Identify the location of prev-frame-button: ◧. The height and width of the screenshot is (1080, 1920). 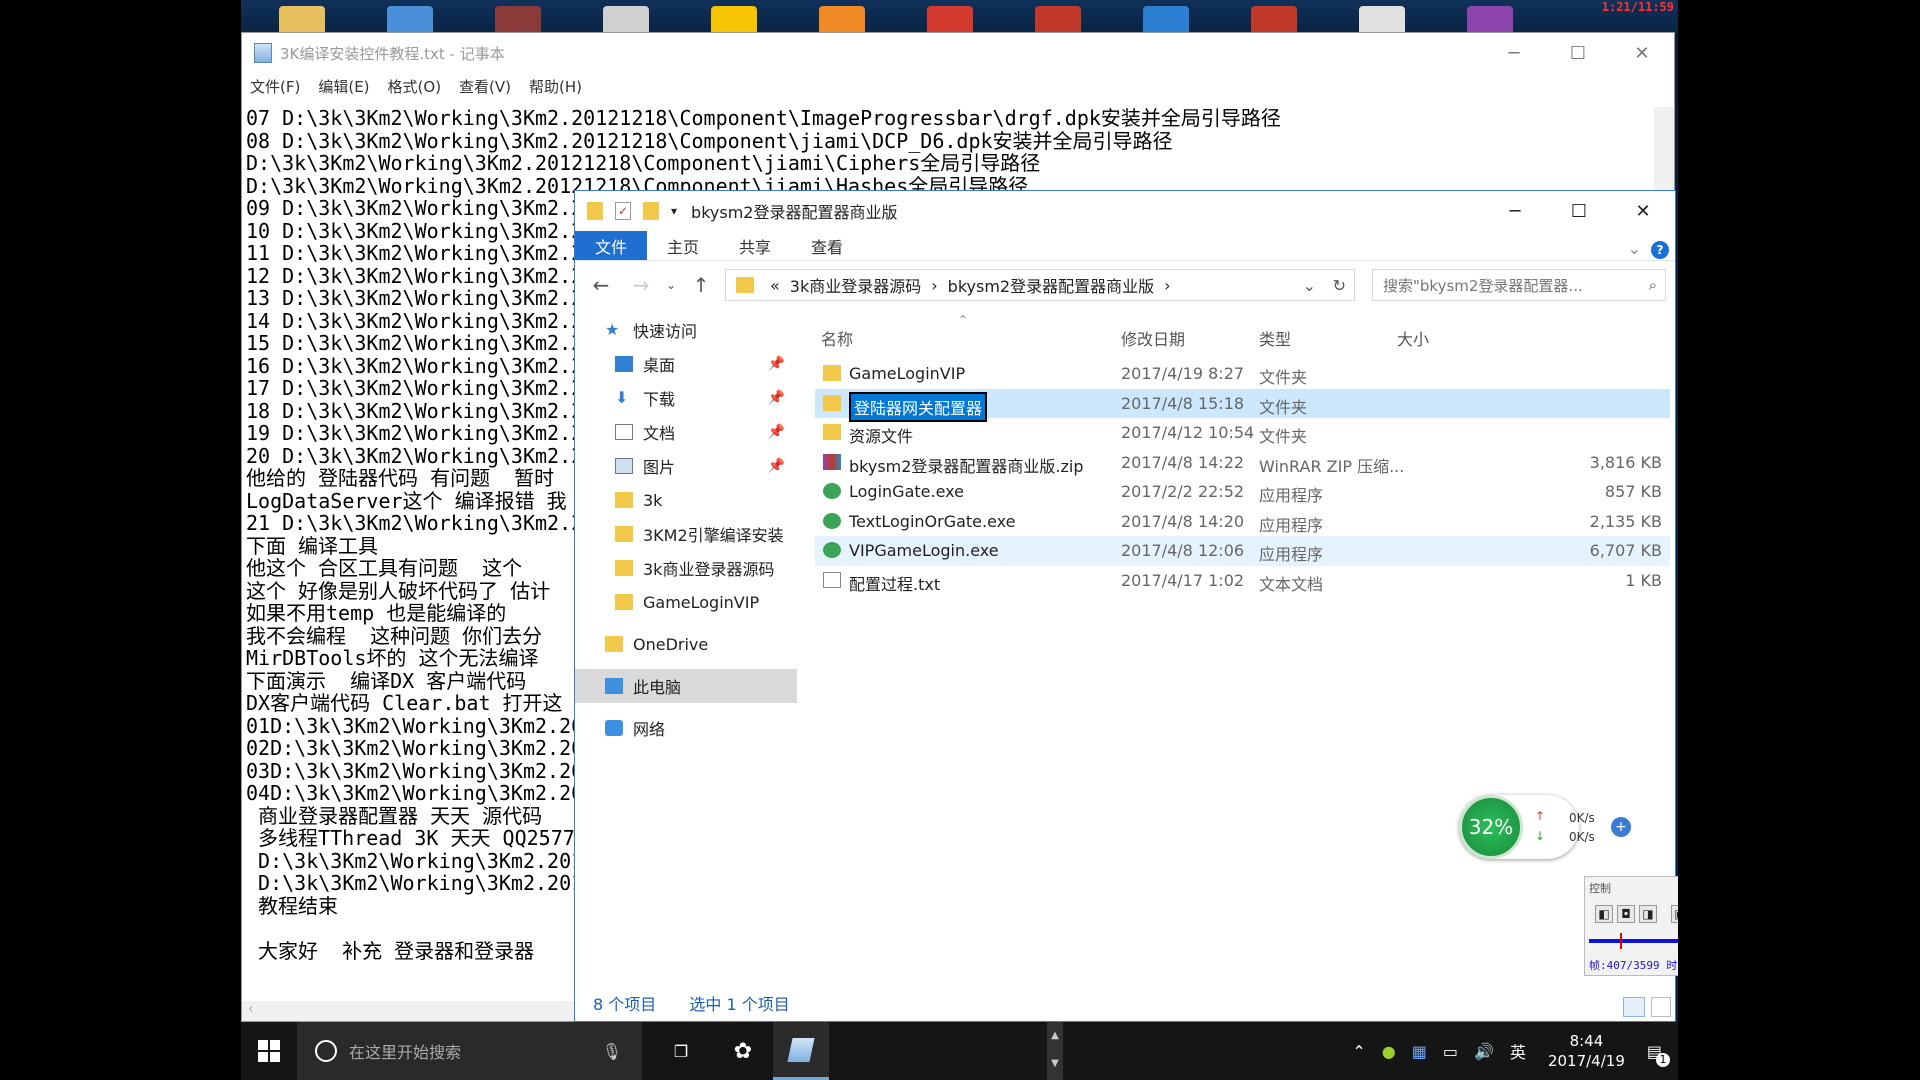
(1604, 914).